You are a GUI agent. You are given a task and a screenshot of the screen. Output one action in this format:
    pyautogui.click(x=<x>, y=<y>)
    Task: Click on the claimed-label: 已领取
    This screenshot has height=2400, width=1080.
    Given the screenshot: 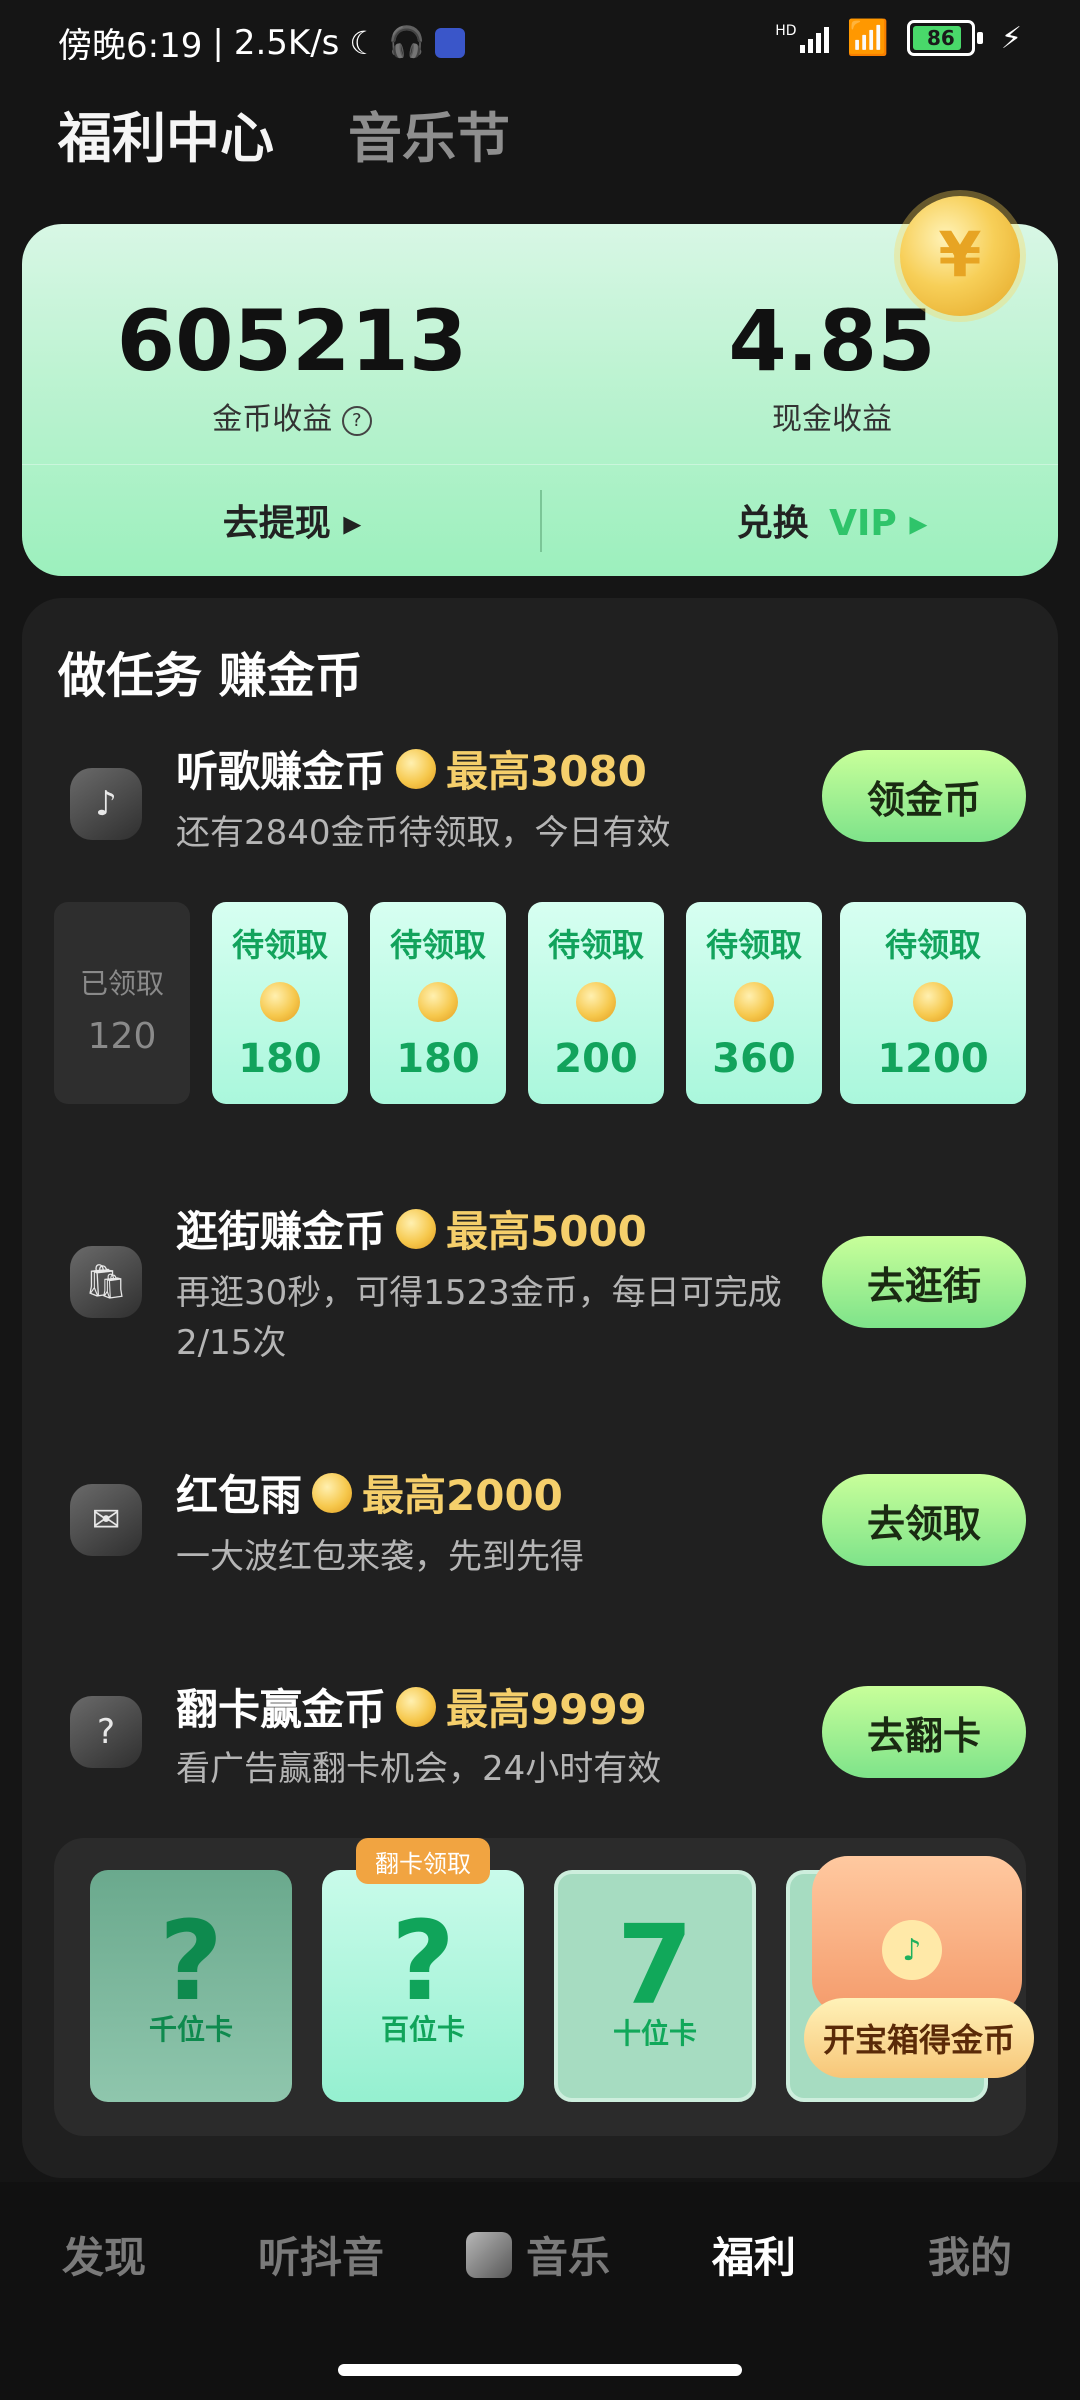 What is the action you would take?
    pyautogui.click(x=121, y=983)
    